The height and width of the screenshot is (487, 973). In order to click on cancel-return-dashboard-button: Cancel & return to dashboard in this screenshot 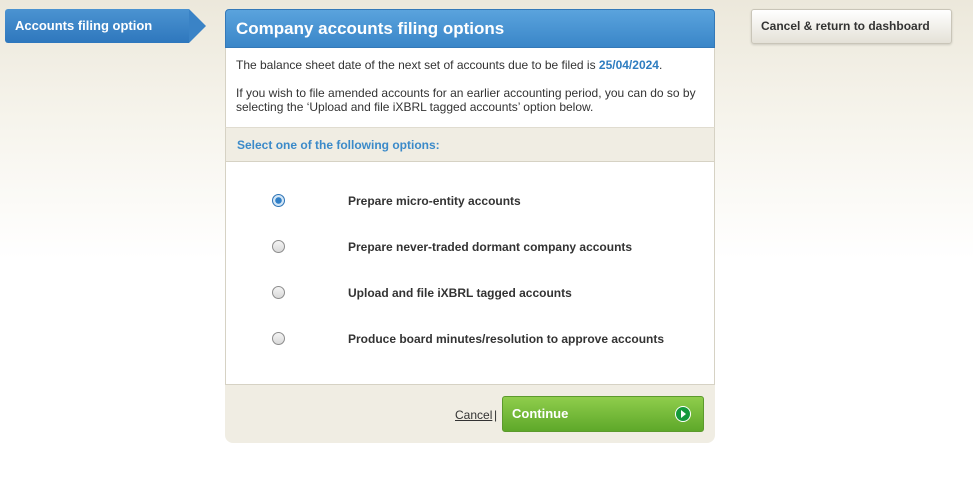, I will do `click(851, 26)`.